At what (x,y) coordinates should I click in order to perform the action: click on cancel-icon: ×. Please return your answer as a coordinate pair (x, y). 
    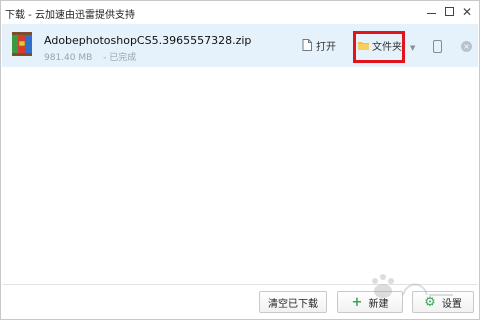
    Looking at the image, I should click on (466, 46).